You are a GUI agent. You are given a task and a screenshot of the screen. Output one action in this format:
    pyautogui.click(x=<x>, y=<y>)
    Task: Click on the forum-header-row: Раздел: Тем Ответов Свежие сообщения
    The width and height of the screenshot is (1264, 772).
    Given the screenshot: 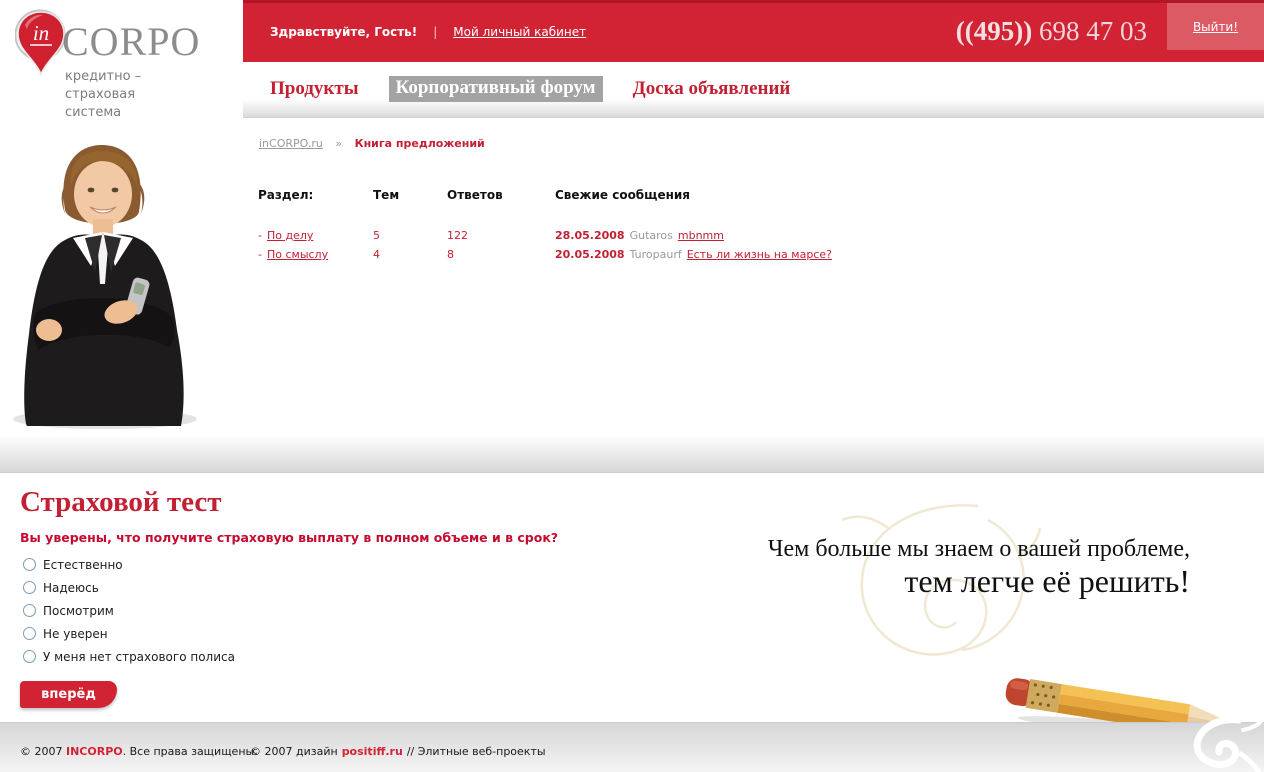 What is the action you would take?
    pyautogui.click(x=636, y=195)
    